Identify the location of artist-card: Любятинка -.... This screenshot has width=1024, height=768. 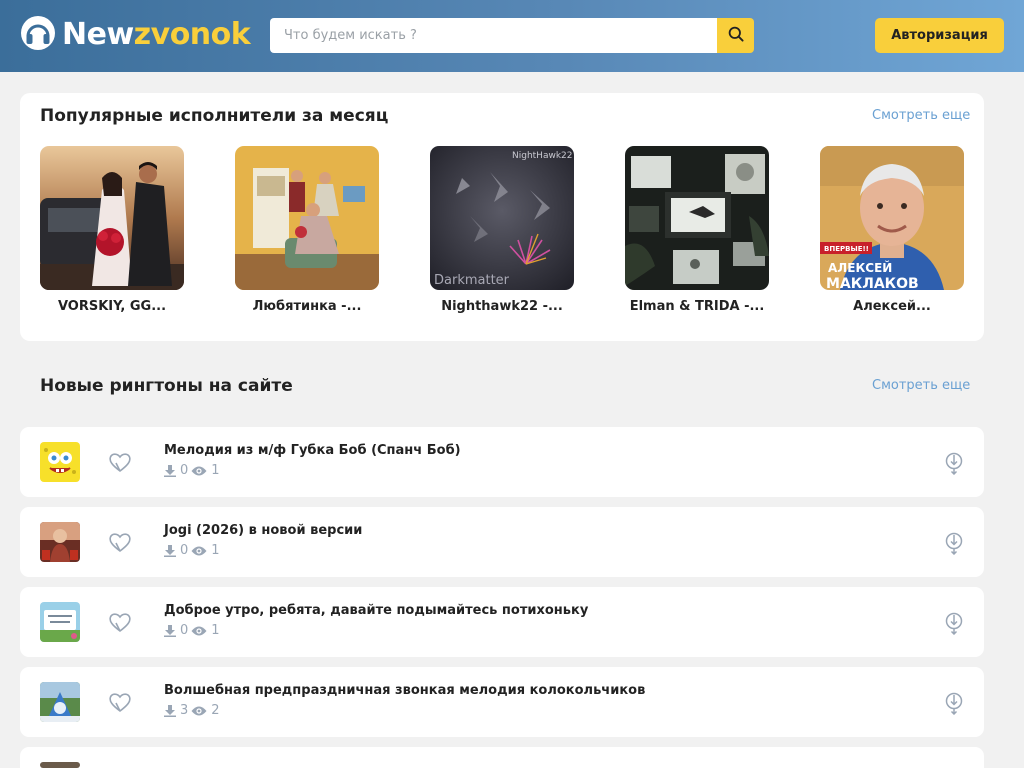
(325, 230).